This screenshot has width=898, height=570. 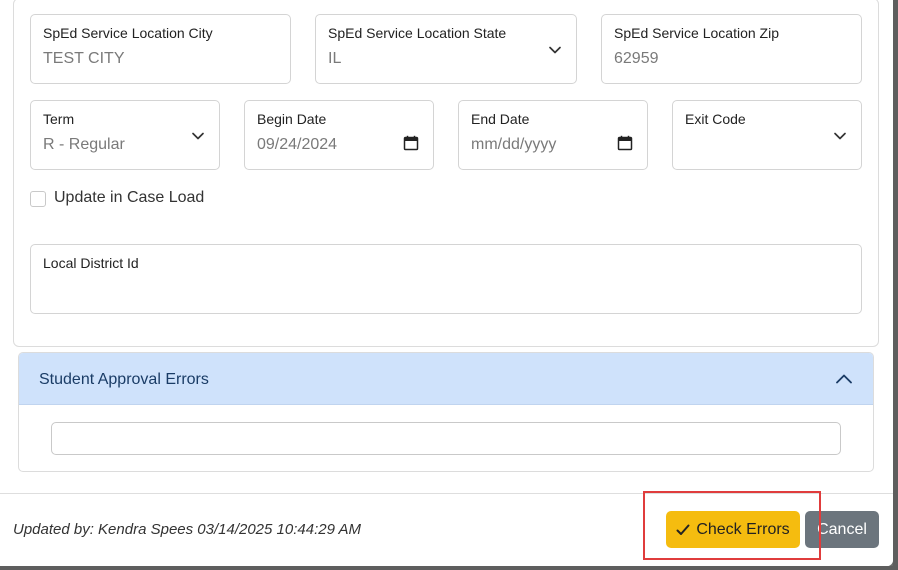 What do you see at coordinates (38, 199) in the screenshot?
I see `update-case-load-checkbox` at bounding box center [38, 199].